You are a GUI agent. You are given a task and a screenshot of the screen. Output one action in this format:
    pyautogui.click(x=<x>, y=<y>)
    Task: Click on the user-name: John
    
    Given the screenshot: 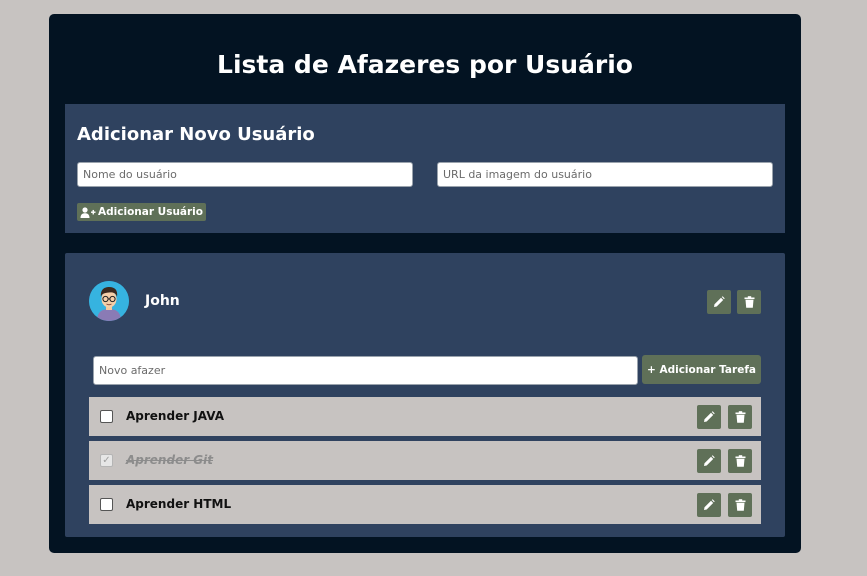 What is the action you would take?
    pyautogui.click(x=162, y=301)
    